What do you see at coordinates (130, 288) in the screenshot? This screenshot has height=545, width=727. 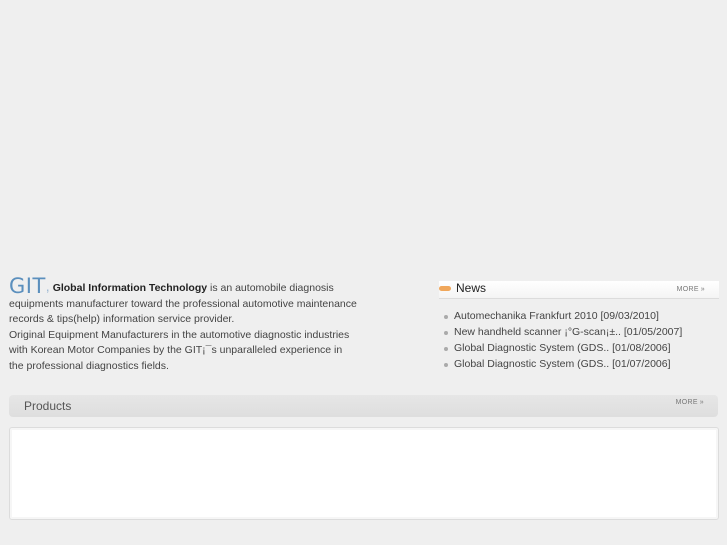 I see `company-name: Global Information Technology` at bounding box center [130, 288].